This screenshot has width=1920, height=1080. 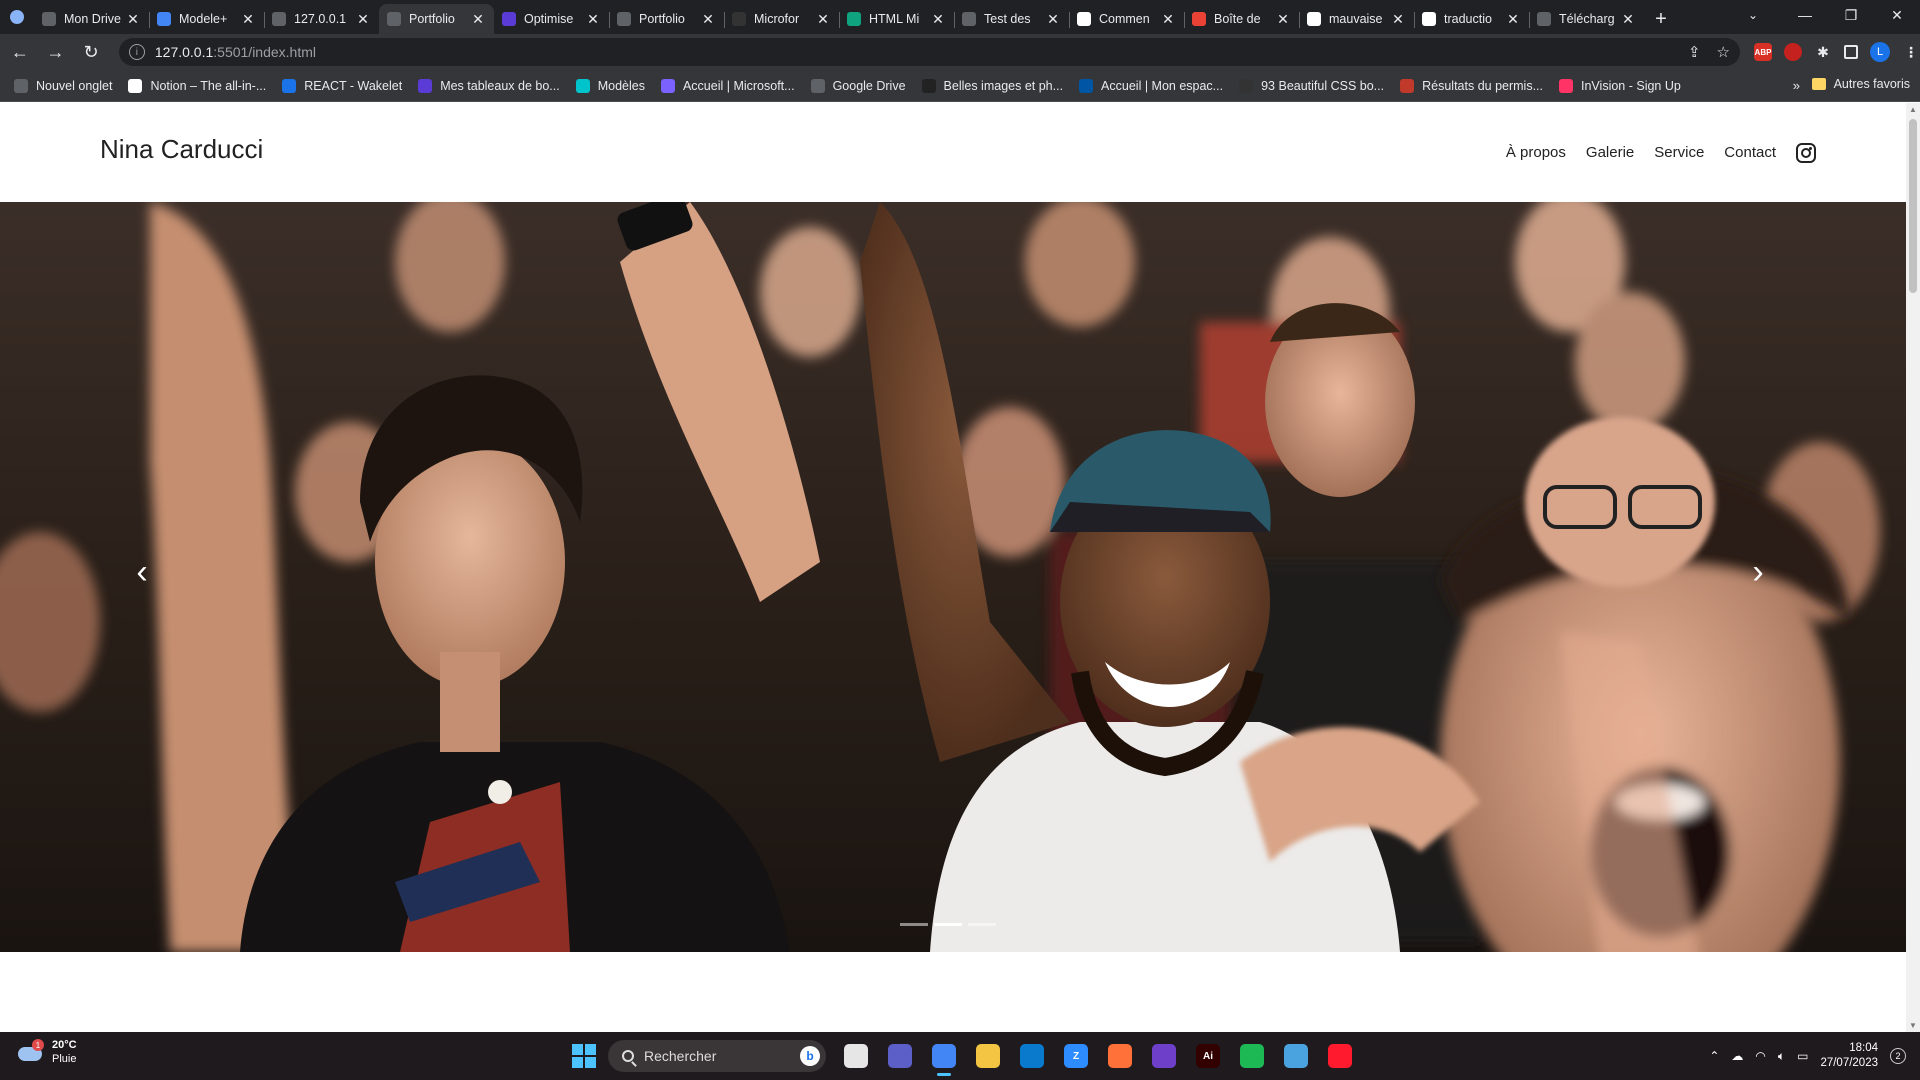 What do you see at coordinates (1898, 1056) in the screenshot?
I see `notification-count-badge: 2` at bounding box center [1898, 1056].